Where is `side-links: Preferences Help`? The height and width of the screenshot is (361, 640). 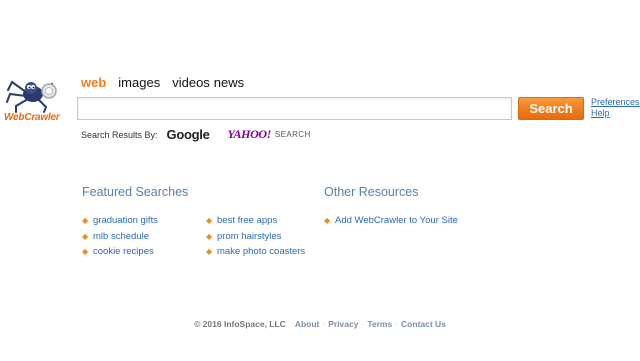
side-links: Preferences Help is located at coordinates (615, 108).